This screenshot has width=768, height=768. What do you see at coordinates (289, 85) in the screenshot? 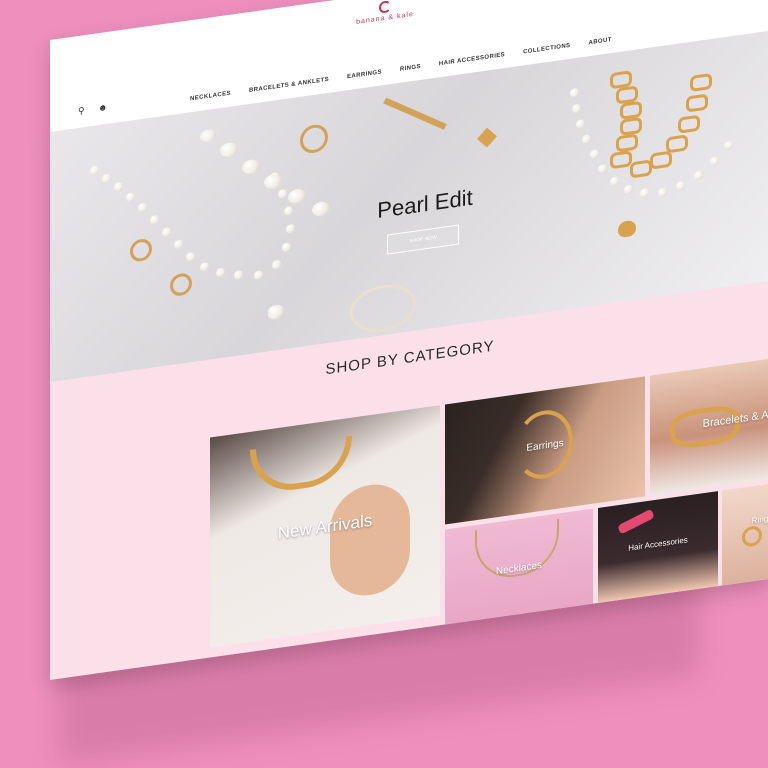
I see `nav-item-bracelets-anklets: BRACELETS & ANKLETS` at bounding box center [289, 85].